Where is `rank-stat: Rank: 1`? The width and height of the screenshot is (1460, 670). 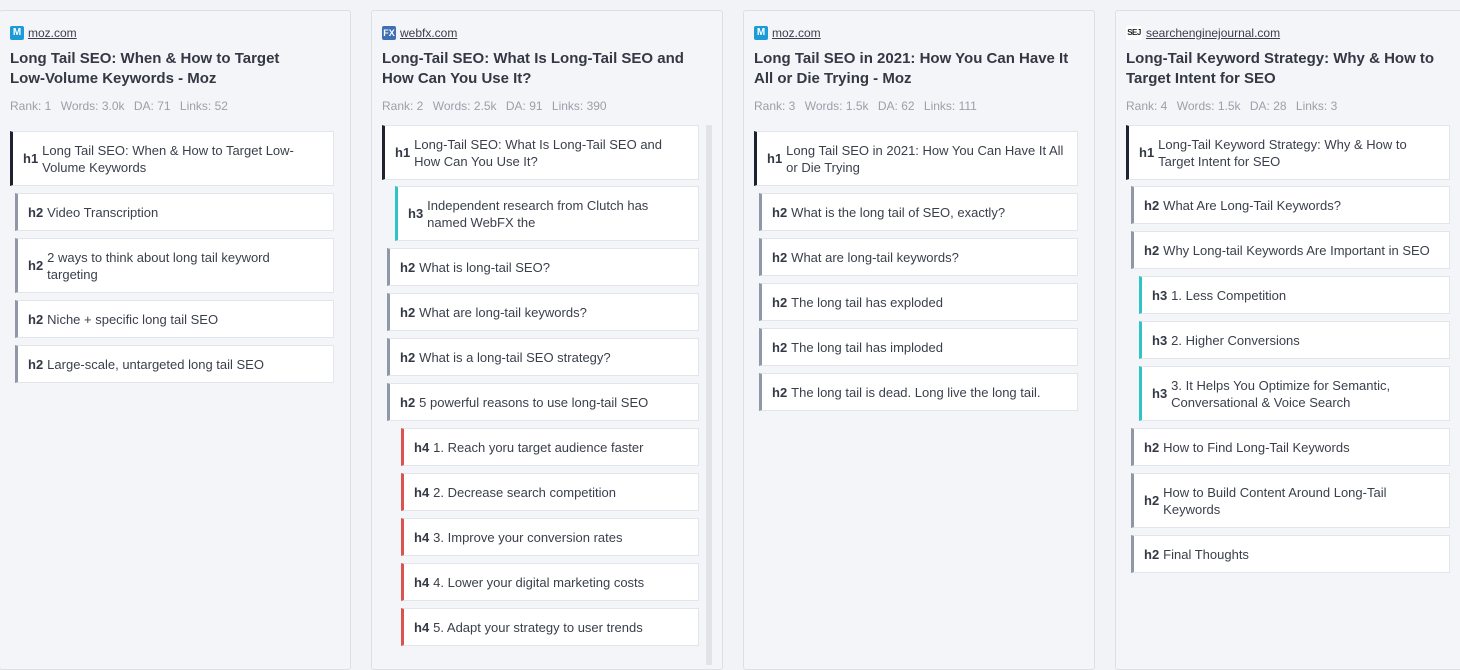 rank-stat: Rank: 1 is located at coordinates (31, 106).